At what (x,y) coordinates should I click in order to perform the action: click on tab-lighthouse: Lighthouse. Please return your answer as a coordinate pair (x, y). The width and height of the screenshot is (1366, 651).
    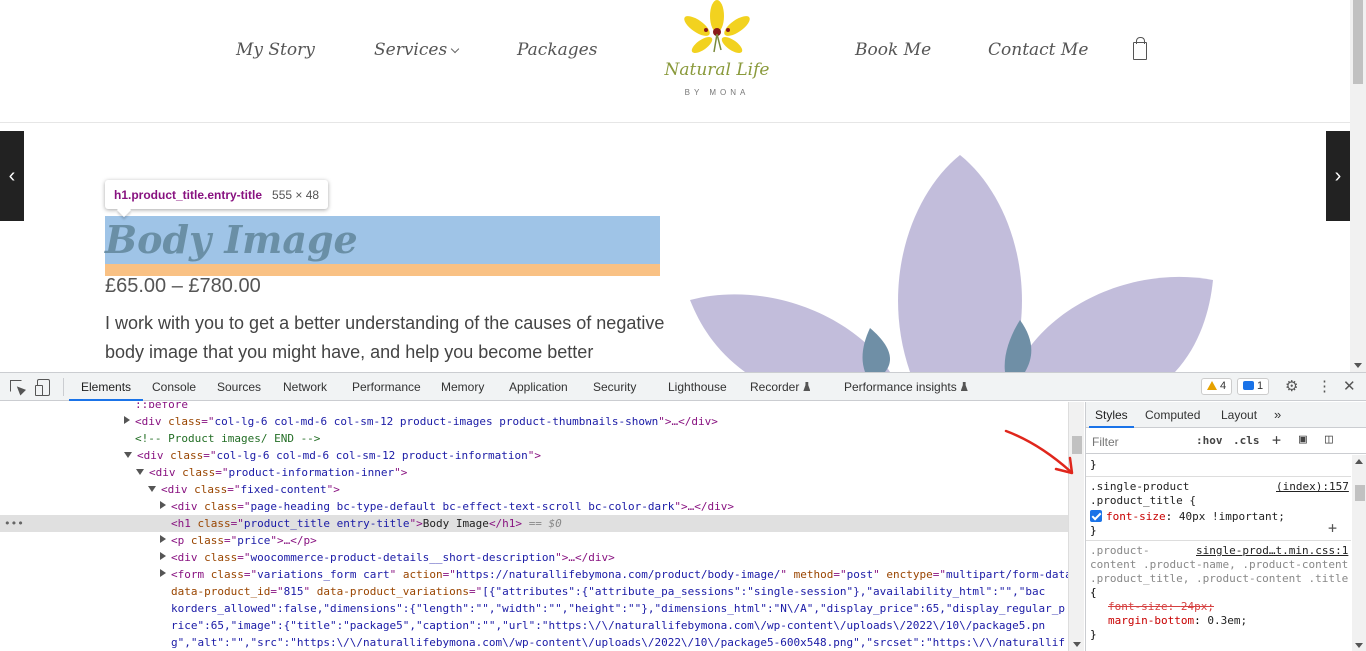
    Looking at the image, I should click on (697, 387).